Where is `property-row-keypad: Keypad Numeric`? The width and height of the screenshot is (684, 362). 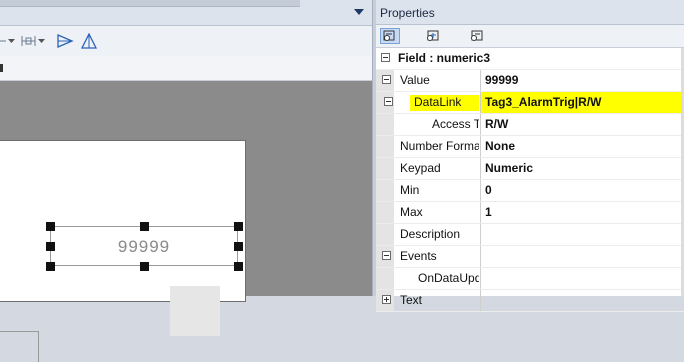 property-row-keypad: Keypad Numeric is located at coordinates (530, 169).